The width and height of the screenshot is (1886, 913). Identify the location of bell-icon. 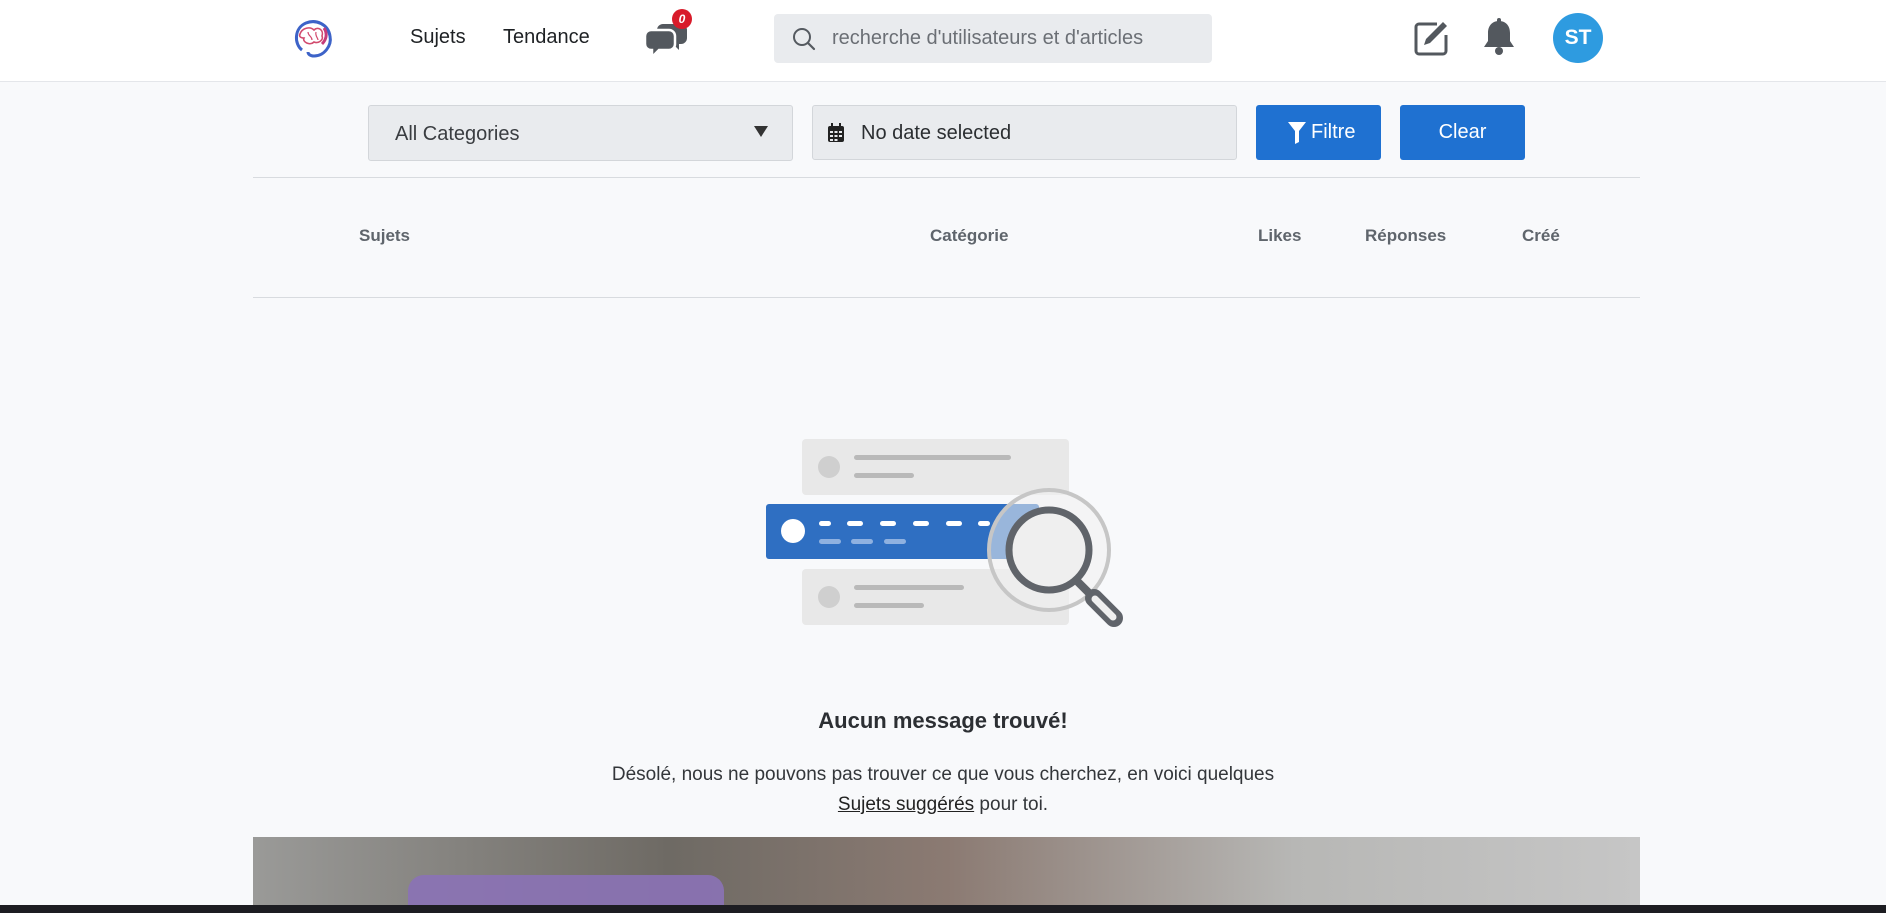
(1499, 37).